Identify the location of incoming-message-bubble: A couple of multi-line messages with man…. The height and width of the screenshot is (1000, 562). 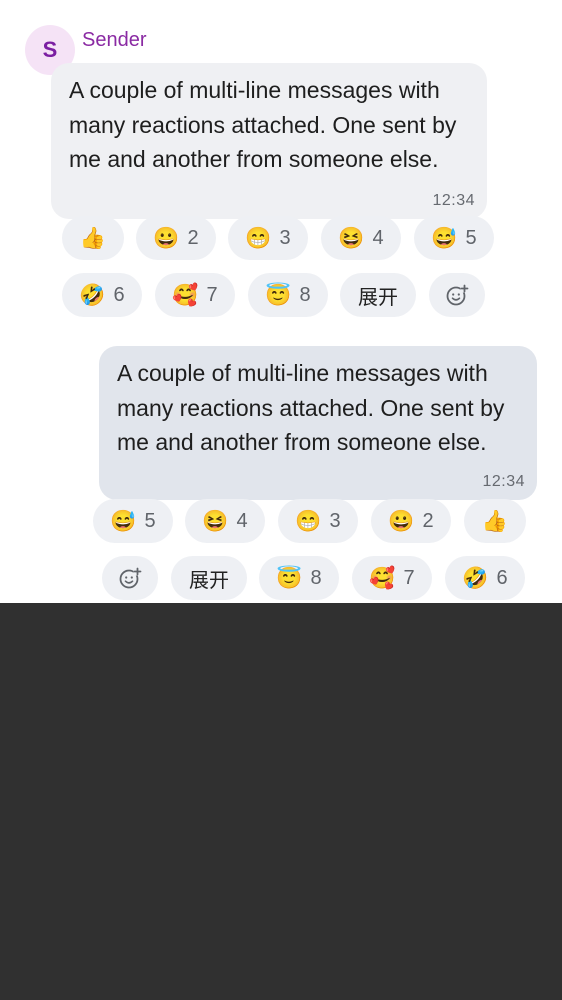
(269, 141).